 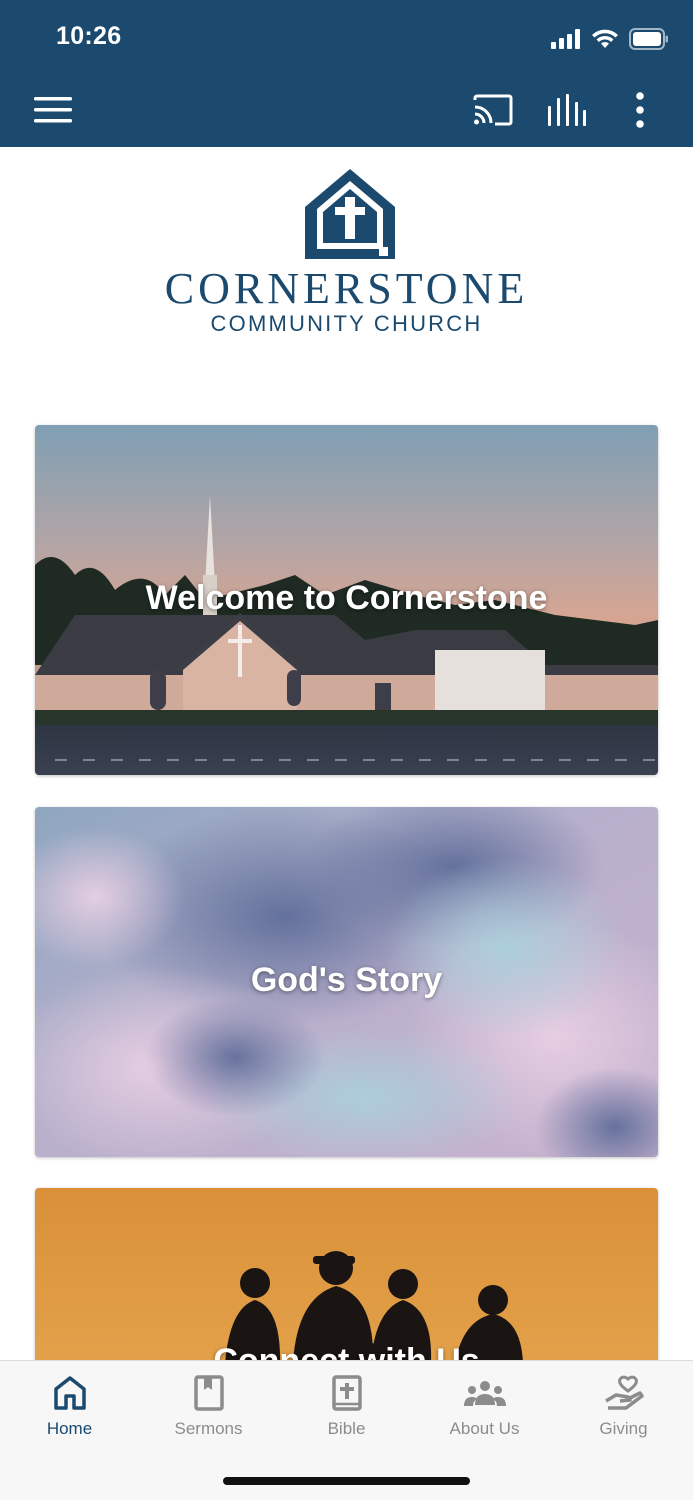 I want to click on cast-icon, so click(x=493, y=110).